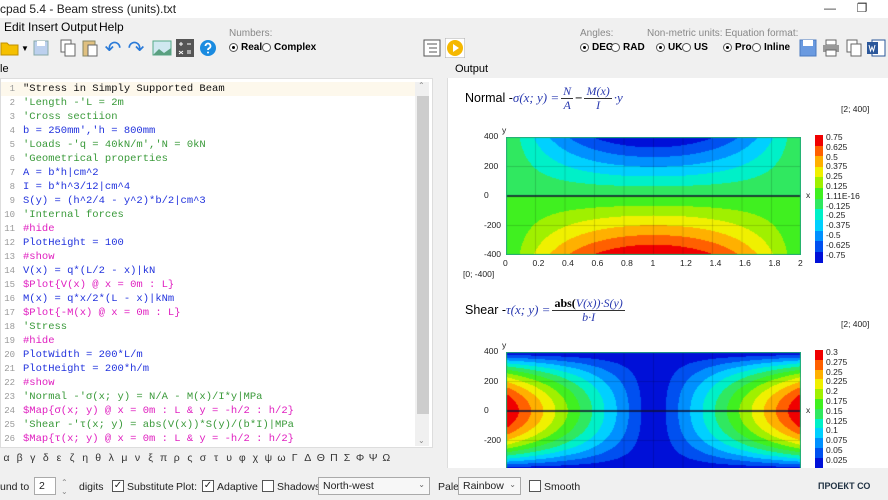 Image resolution: width=888 pixels, height=500 pixels. What do you see at coordinates (268, 458) in the screenshot?
I see `greek-letter-button: ψ` at bounding box center [268, 458].